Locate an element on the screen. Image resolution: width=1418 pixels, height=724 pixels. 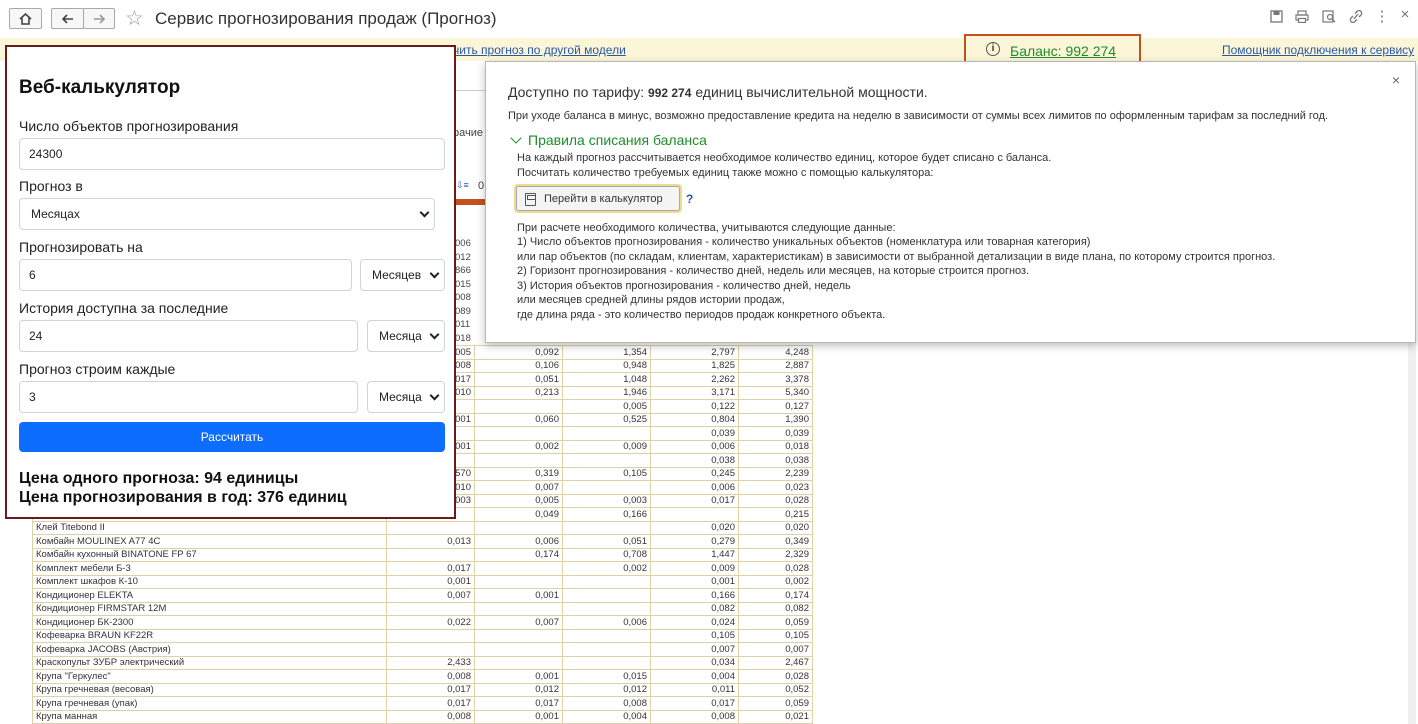
table-cell-value: 0,349 is located at coordinates (775, 541).